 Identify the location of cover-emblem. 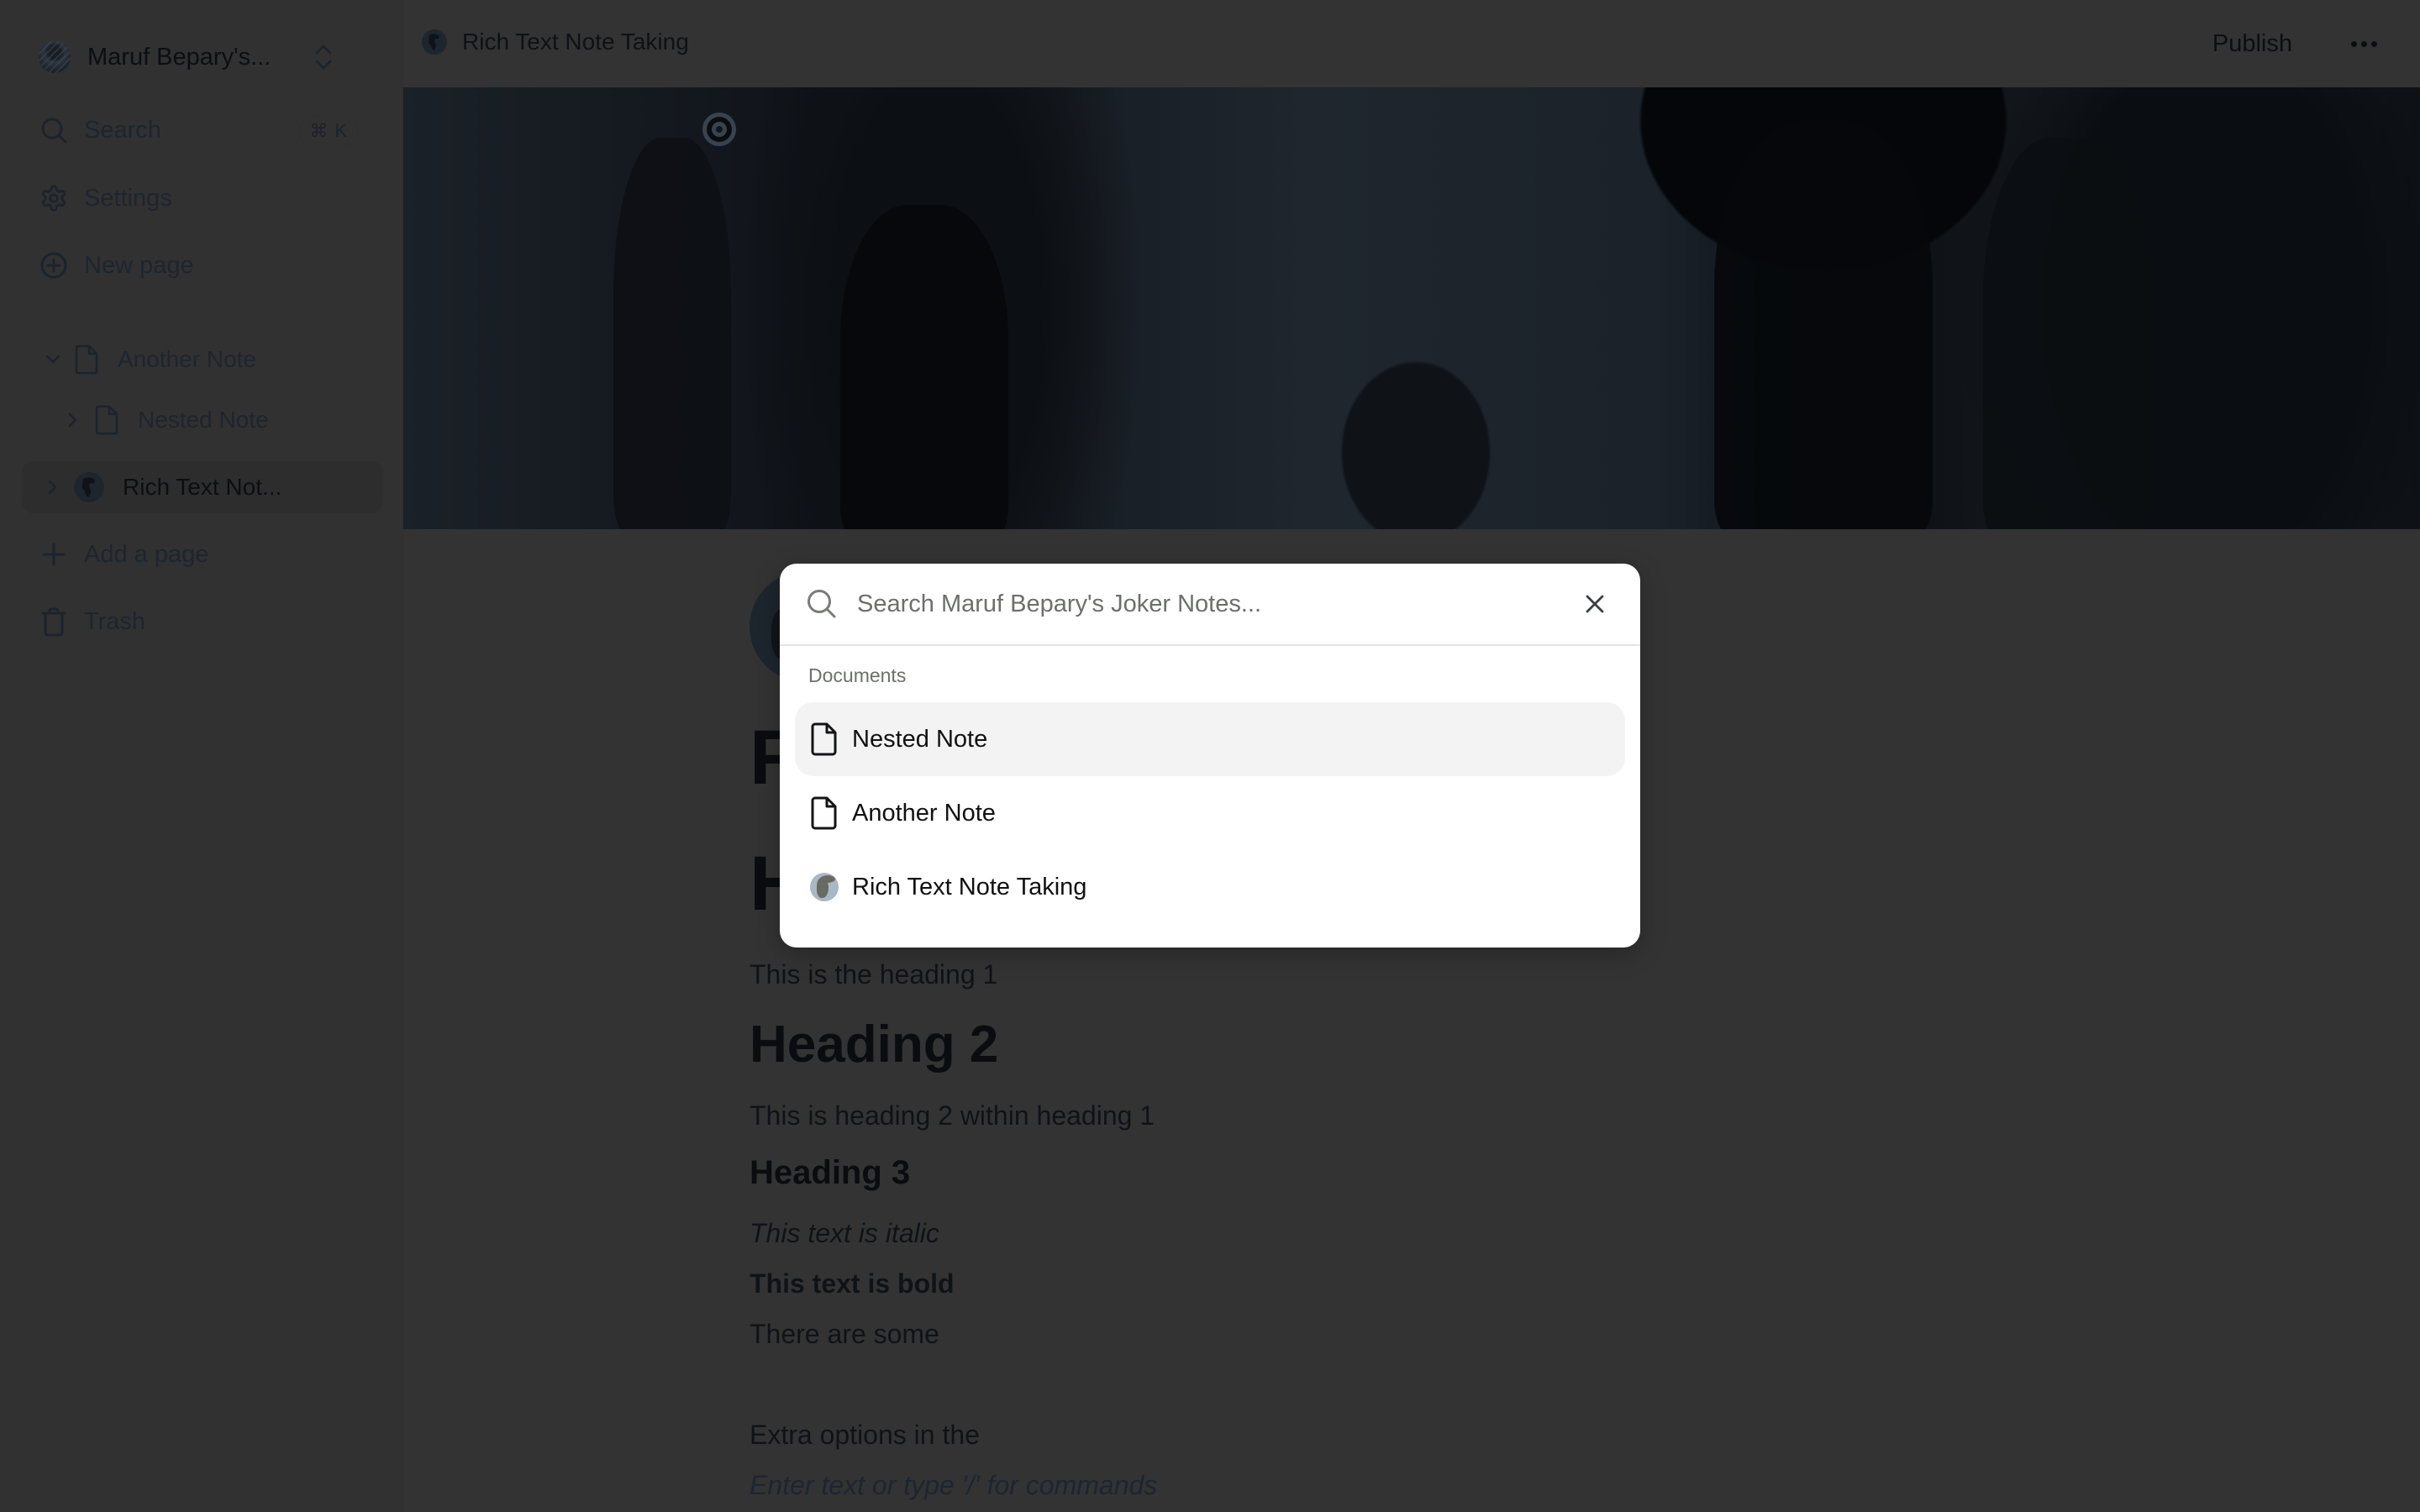
(719, 129).